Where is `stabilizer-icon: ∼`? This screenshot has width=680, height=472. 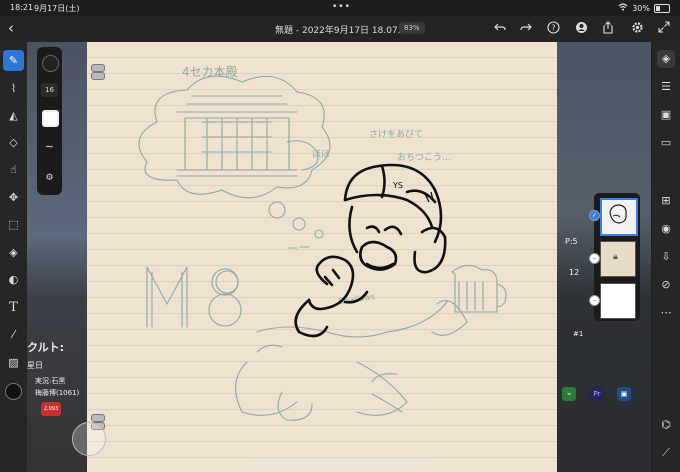
stabilizer-icon: ∼ is located at coordinates (49, 147).